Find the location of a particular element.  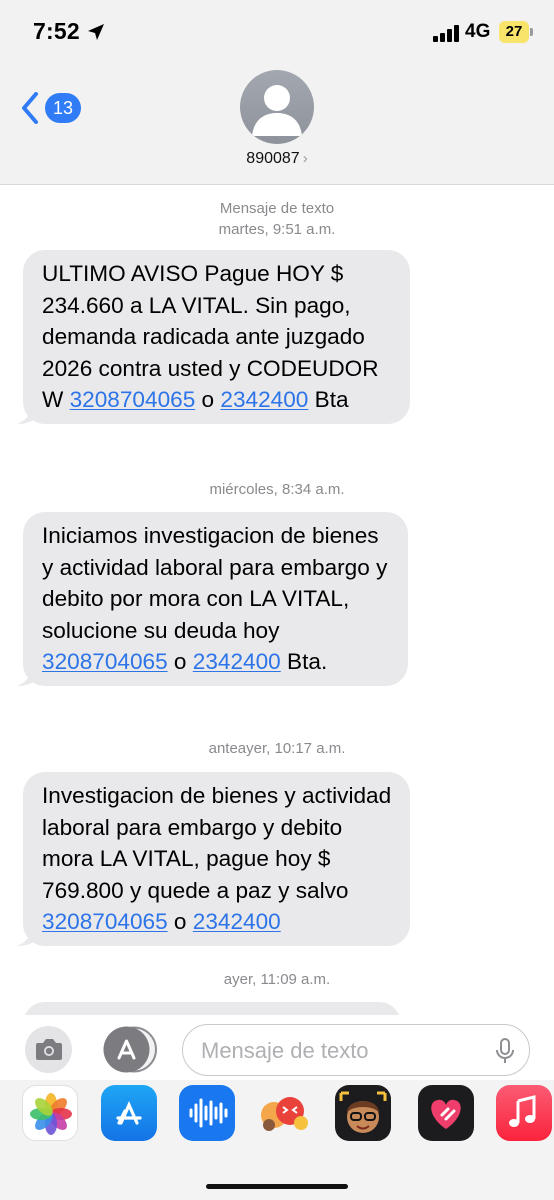

timestamp: miércoles, 8:34 a.m. is located at coordinates (277, 489).